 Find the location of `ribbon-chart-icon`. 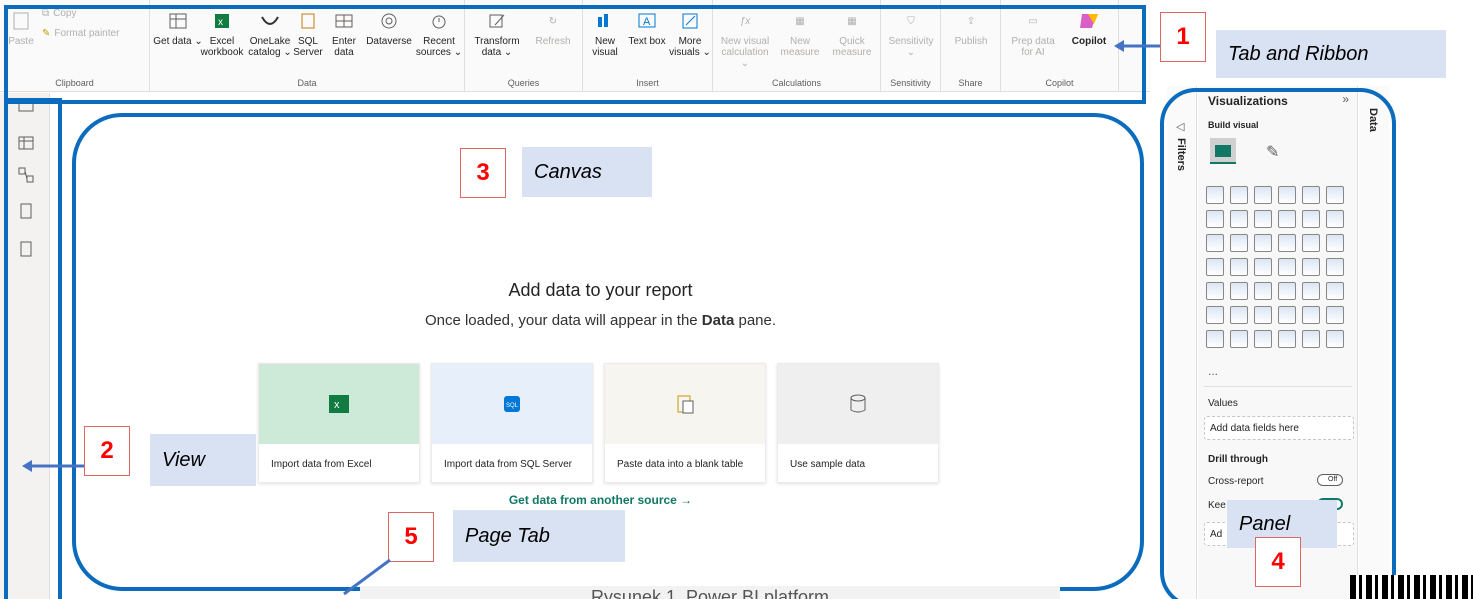

ribbon-chart-icon is located at coordinates (1215, 243).